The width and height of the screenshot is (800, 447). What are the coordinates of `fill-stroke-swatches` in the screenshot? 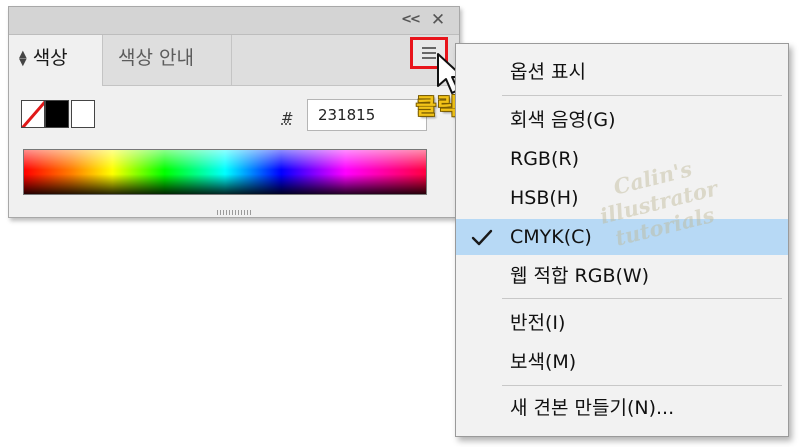 It's located at (59, 114).